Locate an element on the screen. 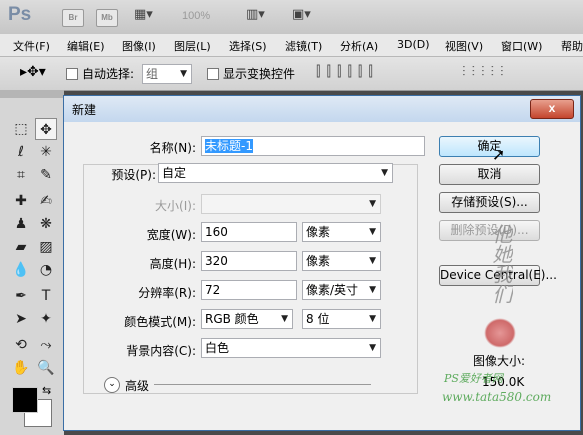 Image resolution: width=583 pixels, height=435 pixels. advanced-toggle-icon: ⌄ is located at coordinates (112, 385).